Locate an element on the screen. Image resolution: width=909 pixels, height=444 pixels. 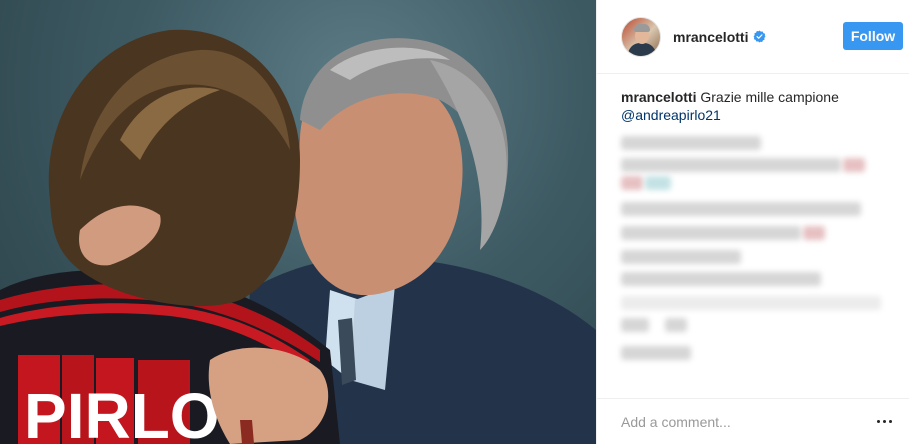
post-header: mrancelotti Follow is located at coordinates (753, 37).